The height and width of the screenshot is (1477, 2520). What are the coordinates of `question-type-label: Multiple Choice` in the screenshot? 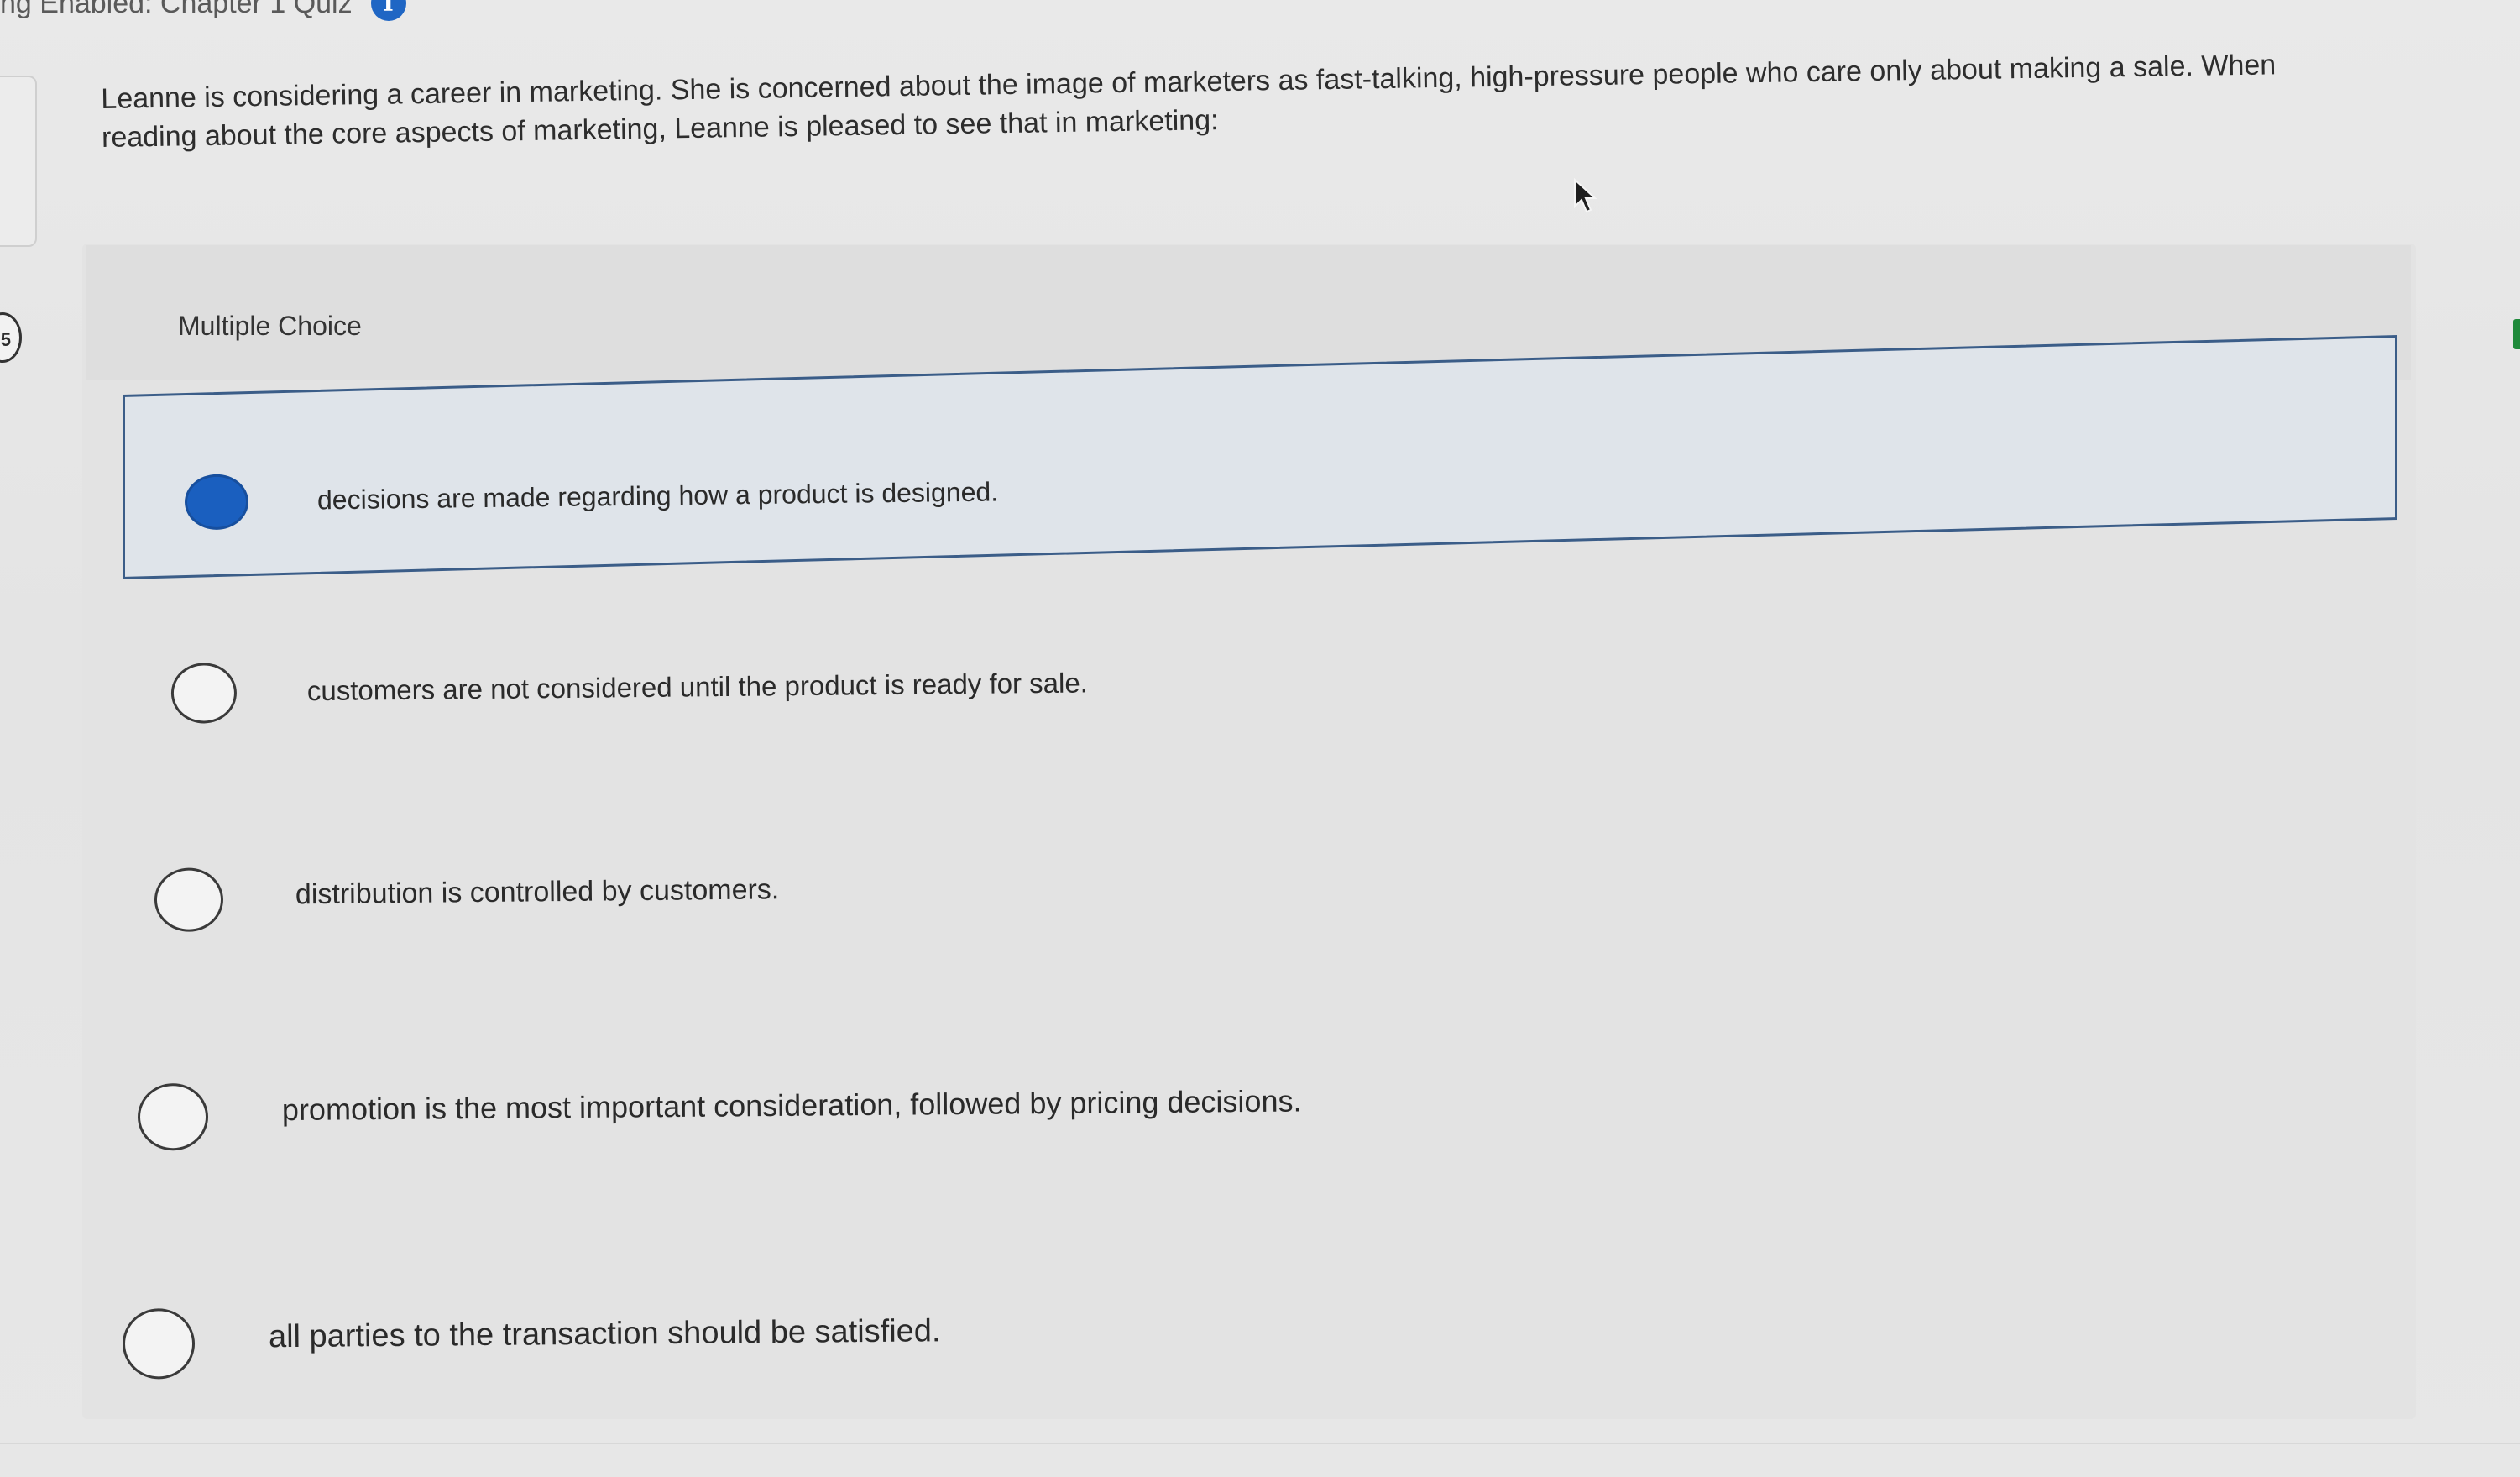 It's located at (270, 326).